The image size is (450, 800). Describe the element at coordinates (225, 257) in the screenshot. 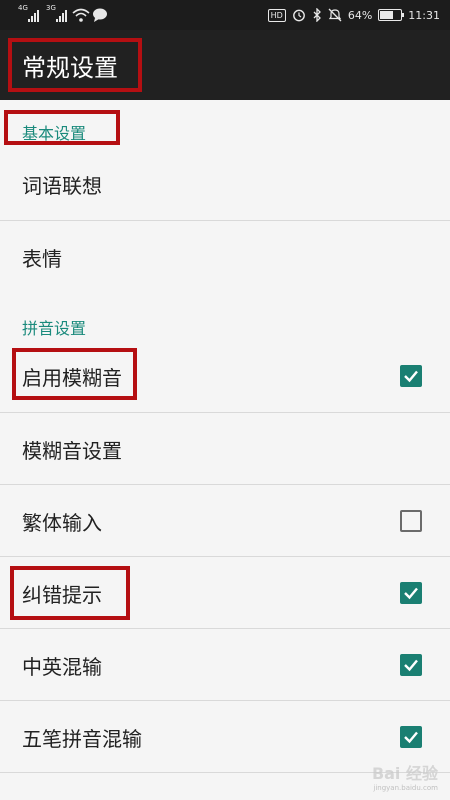

I see `setting-emoji: 表情` at that location.